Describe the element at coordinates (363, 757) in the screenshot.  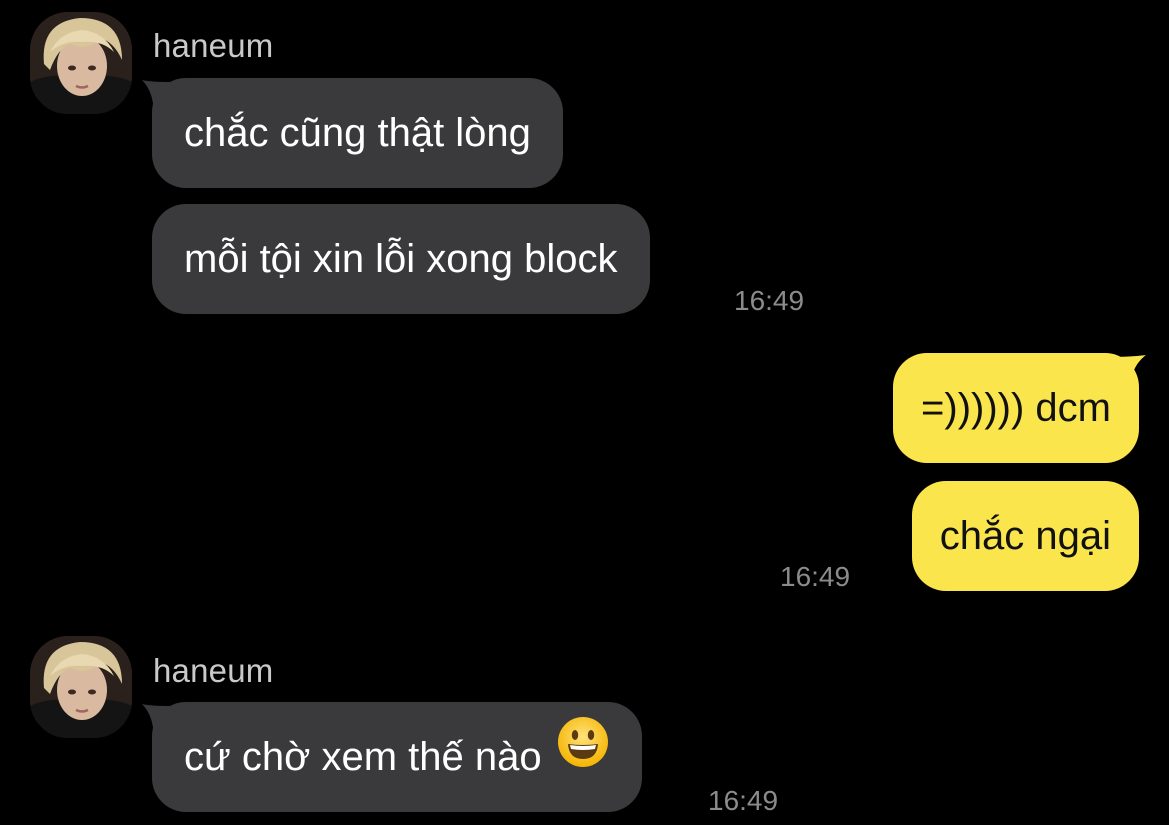
I see `message-text: cứ chờ xem thế nào` at that location.